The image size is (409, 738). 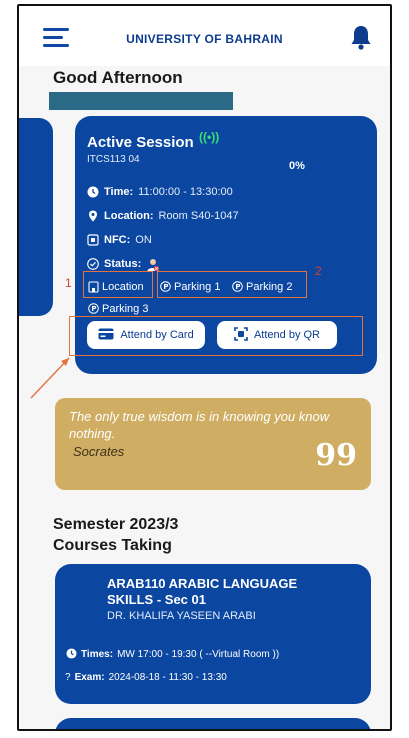 What do you see at coordinates (202, 591) in the screenshot?
I see `course-title: ARAB110 ARABIC LANGUAGE SKILLS - Sec 01` at bounding box center [202, 591].